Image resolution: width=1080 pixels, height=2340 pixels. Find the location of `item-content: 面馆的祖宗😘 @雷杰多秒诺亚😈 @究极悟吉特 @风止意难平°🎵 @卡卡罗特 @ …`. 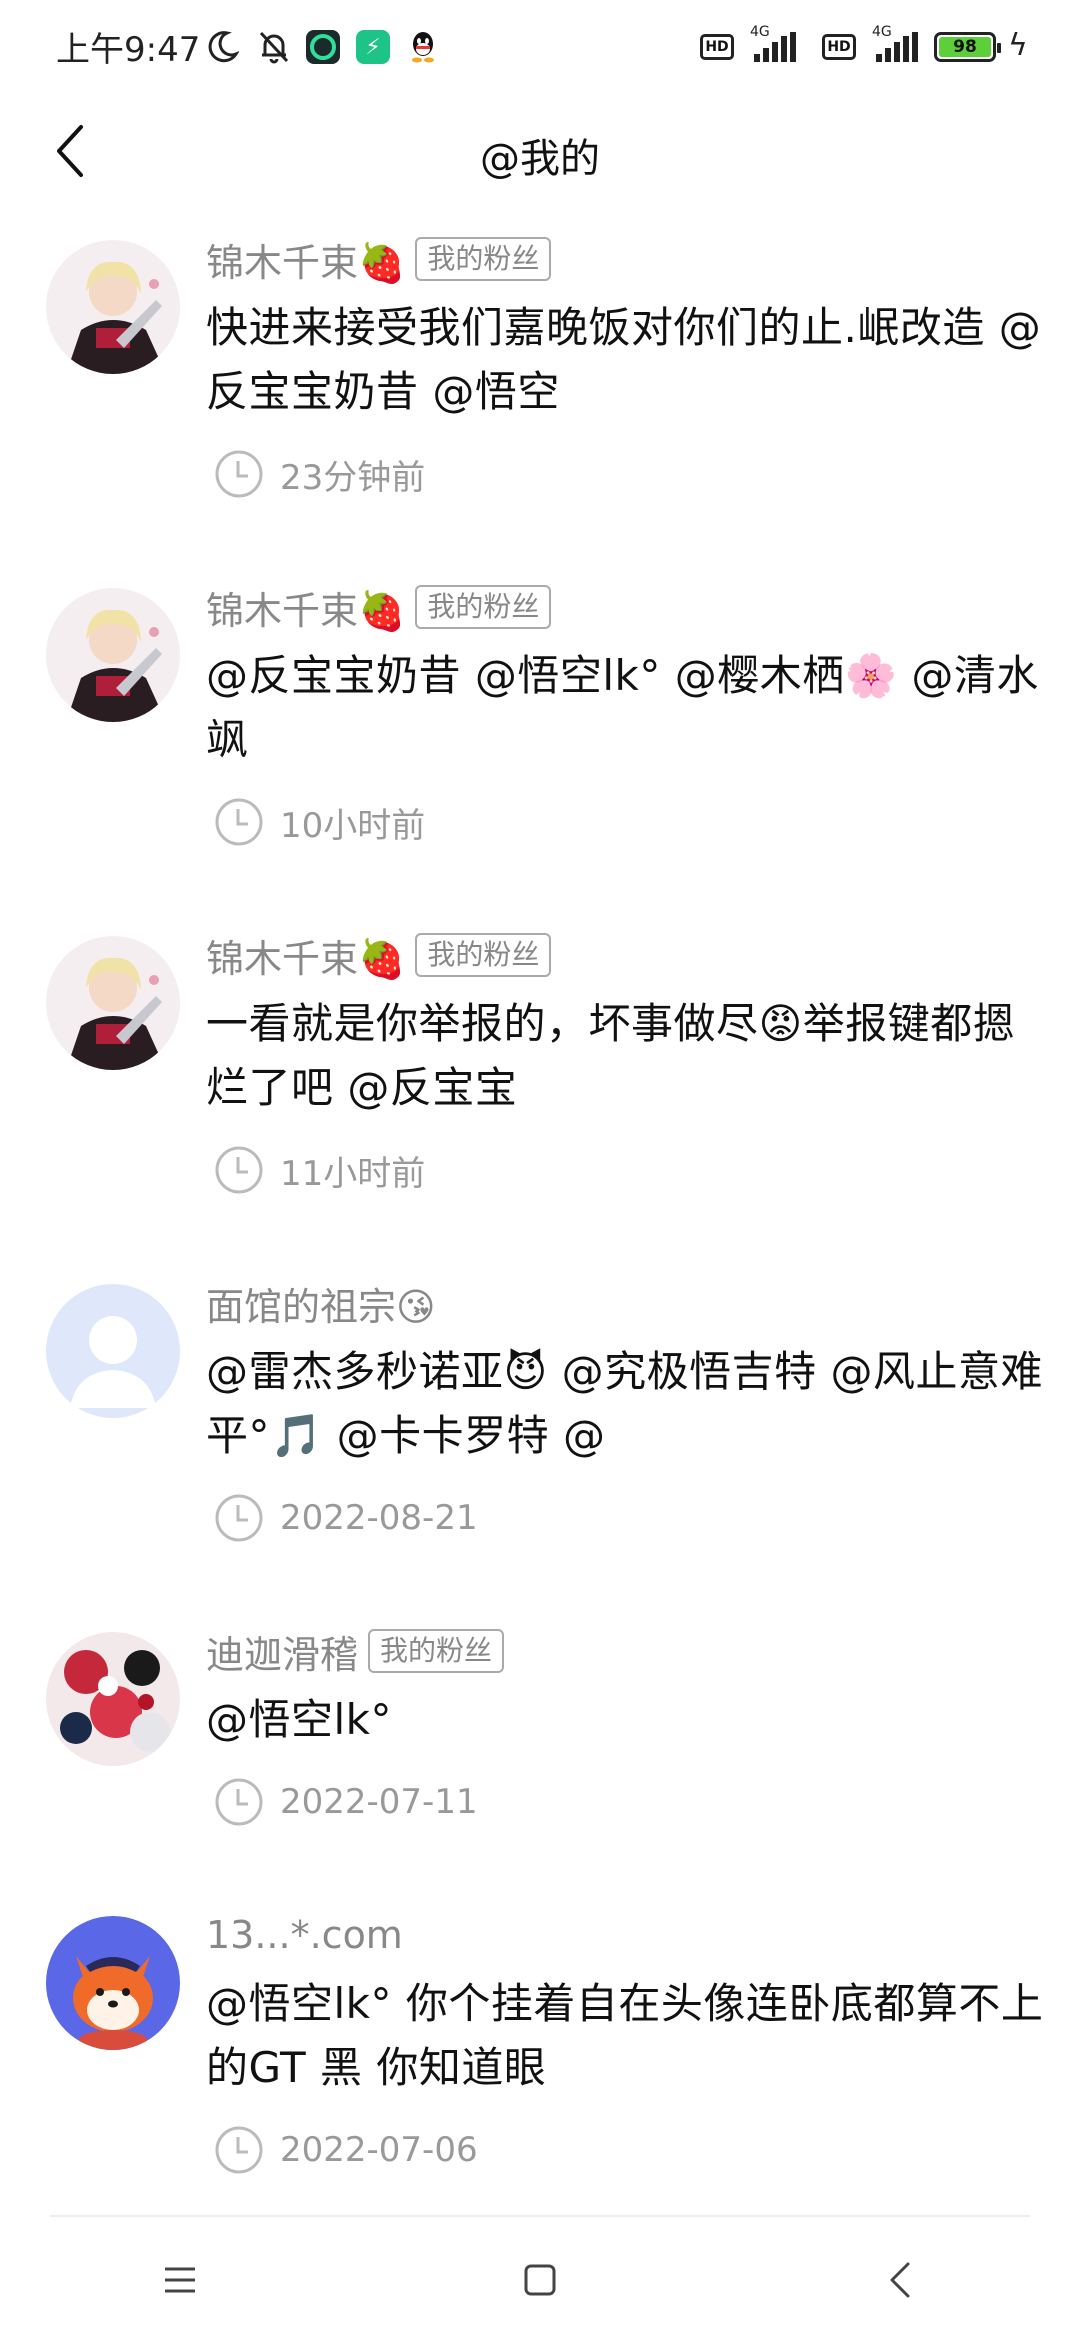

item-content: 面馆的祖宗😘 @雷杰多秒诺亚😈 @究极悟吉特 @风止意难平°🎵 @卡卡罗特 @ … is located at coordinates (625, 1406).